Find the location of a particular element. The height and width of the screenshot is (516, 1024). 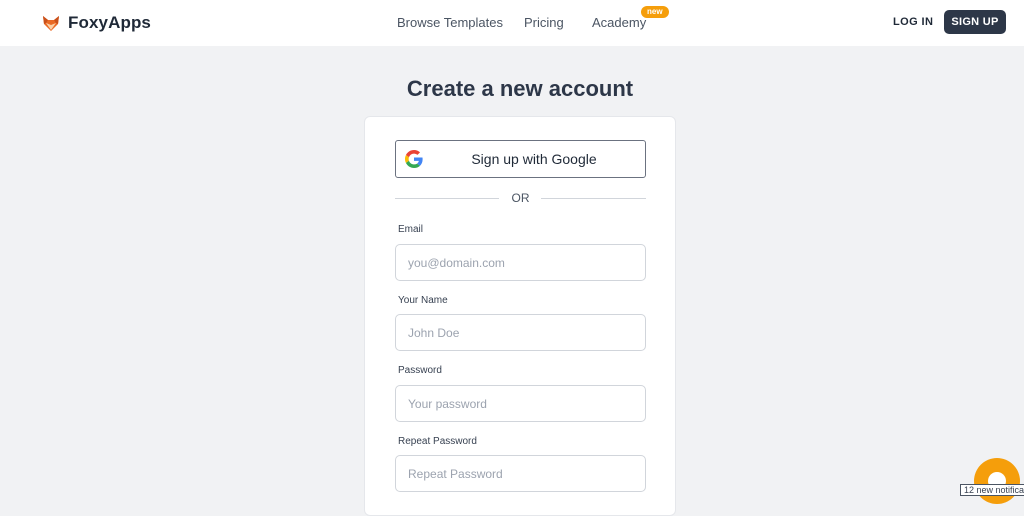

google-signup-label: Sign up with Google is located at coordinates (534, 159).